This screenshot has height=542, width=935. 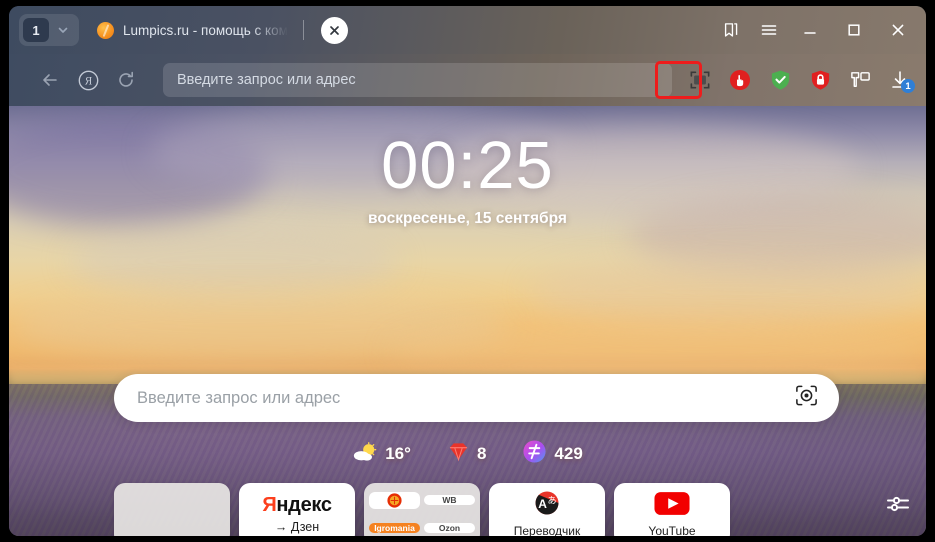 I want to click on tile-sublabel: → Дзен, so click(x=297, y=527).